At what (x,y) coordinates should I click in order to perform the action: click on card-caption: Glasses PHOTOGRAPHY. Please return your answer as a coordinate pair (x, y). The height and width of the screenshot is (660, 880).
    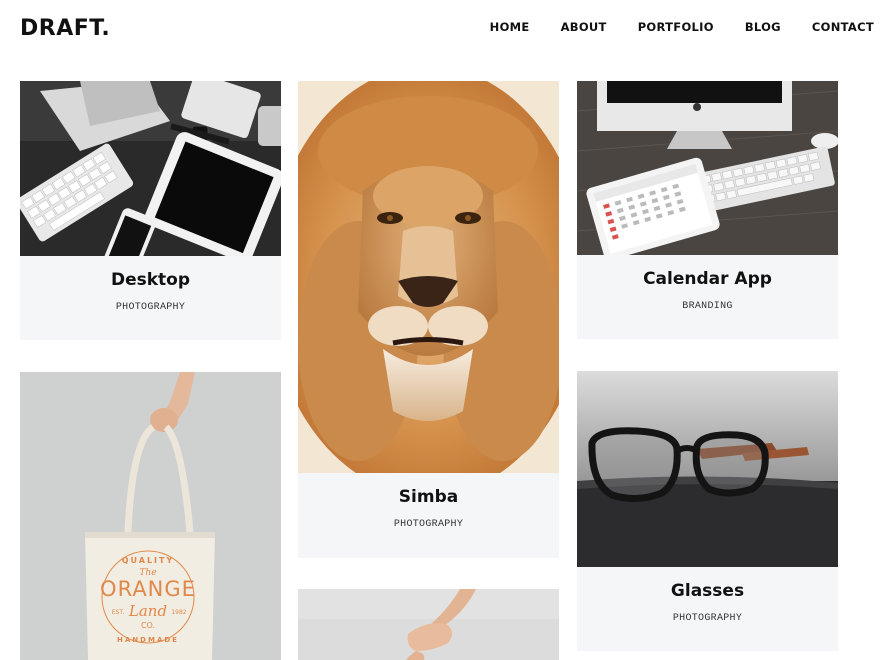
    Looking at the image, I should click on (707, 609).